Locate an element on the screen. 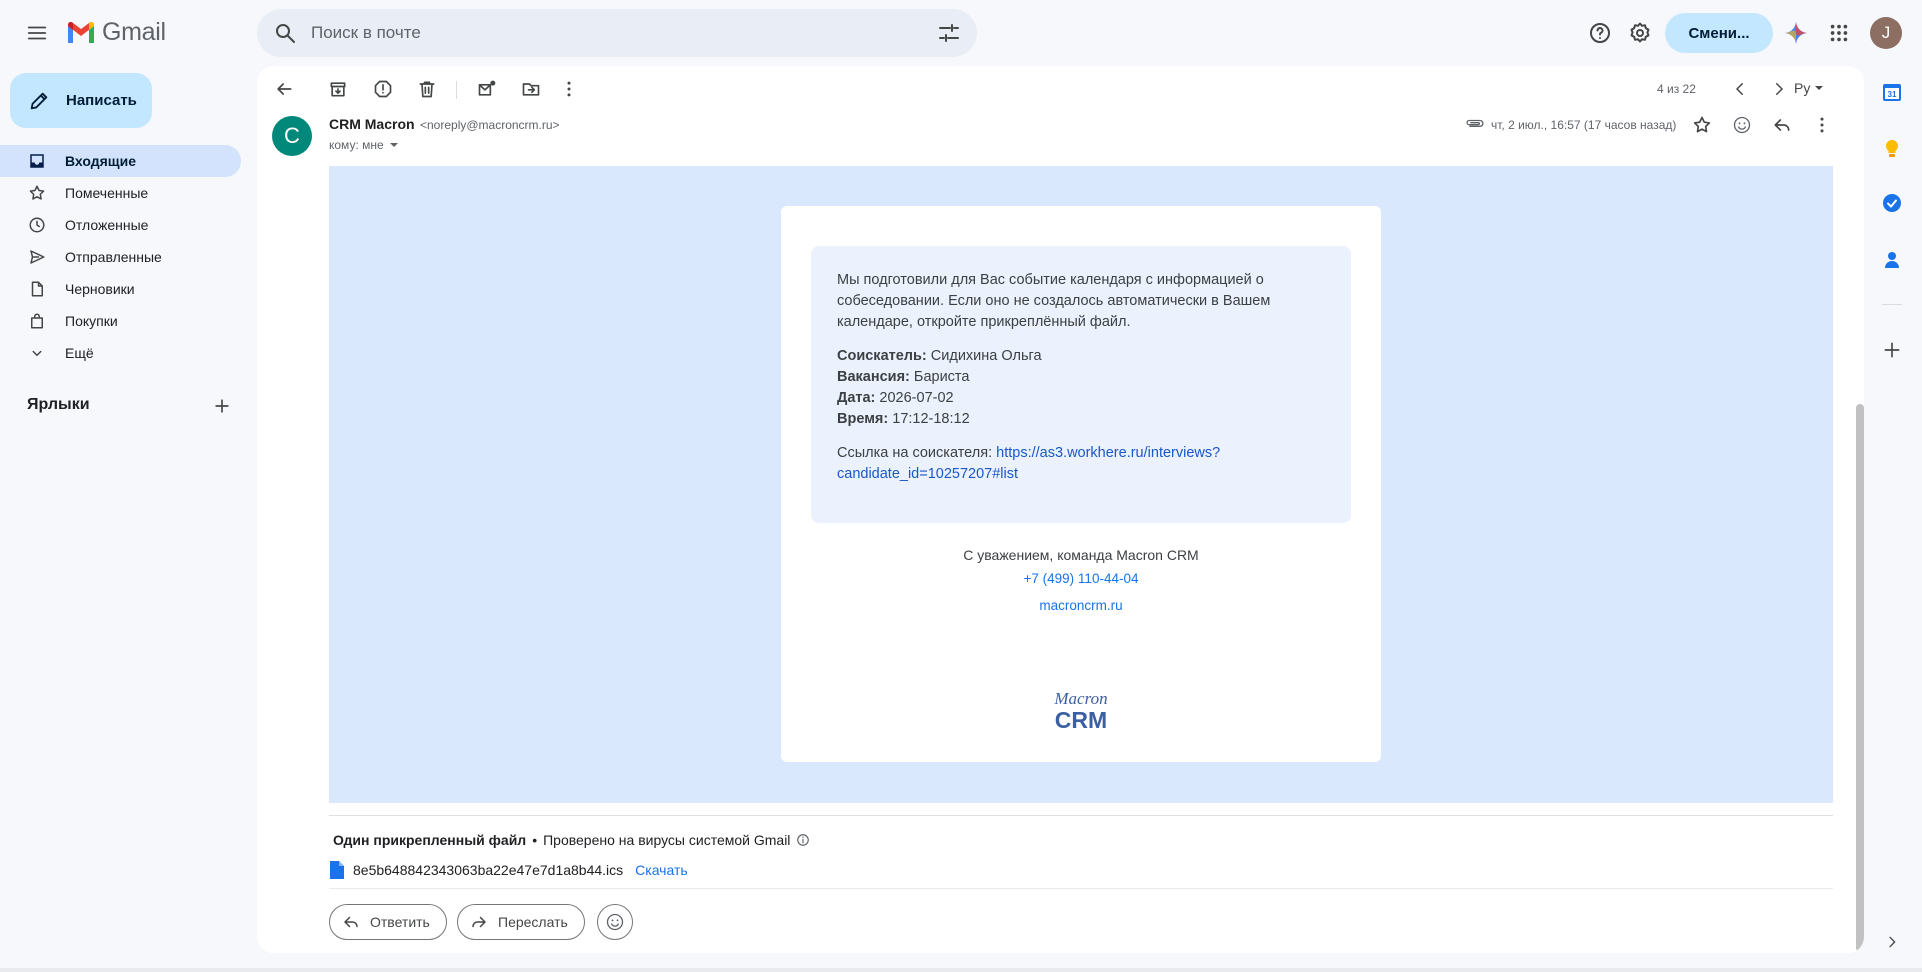 The width and height of the screenshot is (1922, 972). candidate-link-part1: https://as3.workhere.ru/interviews? is located at coordinates (1108, 453).